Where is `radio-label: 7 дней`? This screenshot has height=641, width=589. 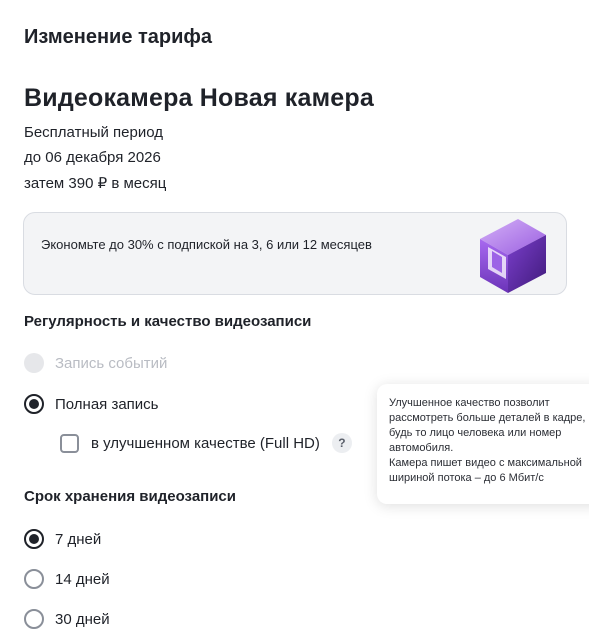 radio-label: 7 дней is located at coordinates (78, 539).